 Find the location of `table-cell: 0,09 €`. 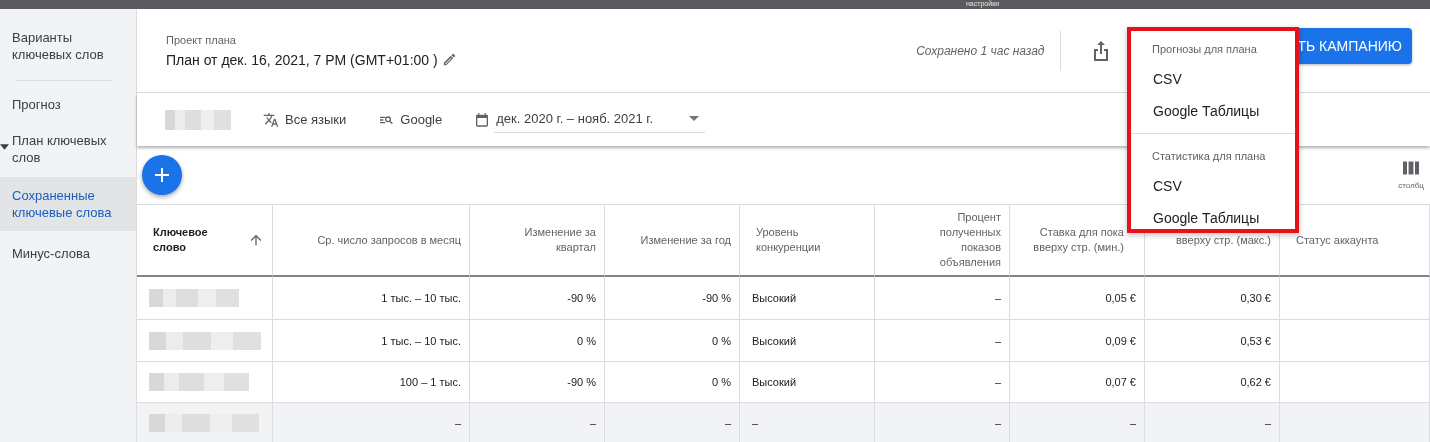

table-cell: 0,09 € is located at coordinates (1120, 340).